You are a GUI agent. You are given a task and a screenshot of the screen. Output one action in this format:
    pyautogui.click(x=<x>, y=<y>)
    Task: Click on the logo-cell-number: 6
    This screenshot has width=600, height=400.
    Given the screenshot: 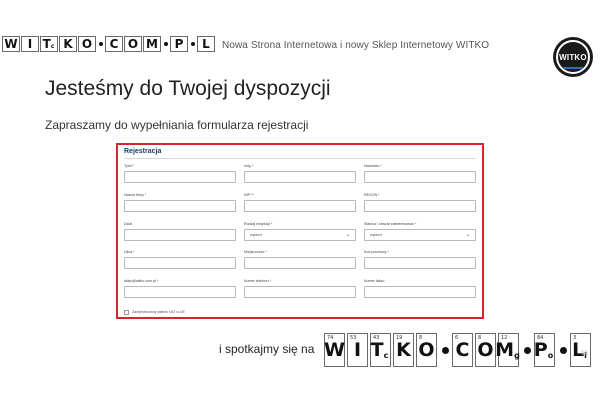 What is the action you would take?
    pyautogui.click(x=457, y=338)
    